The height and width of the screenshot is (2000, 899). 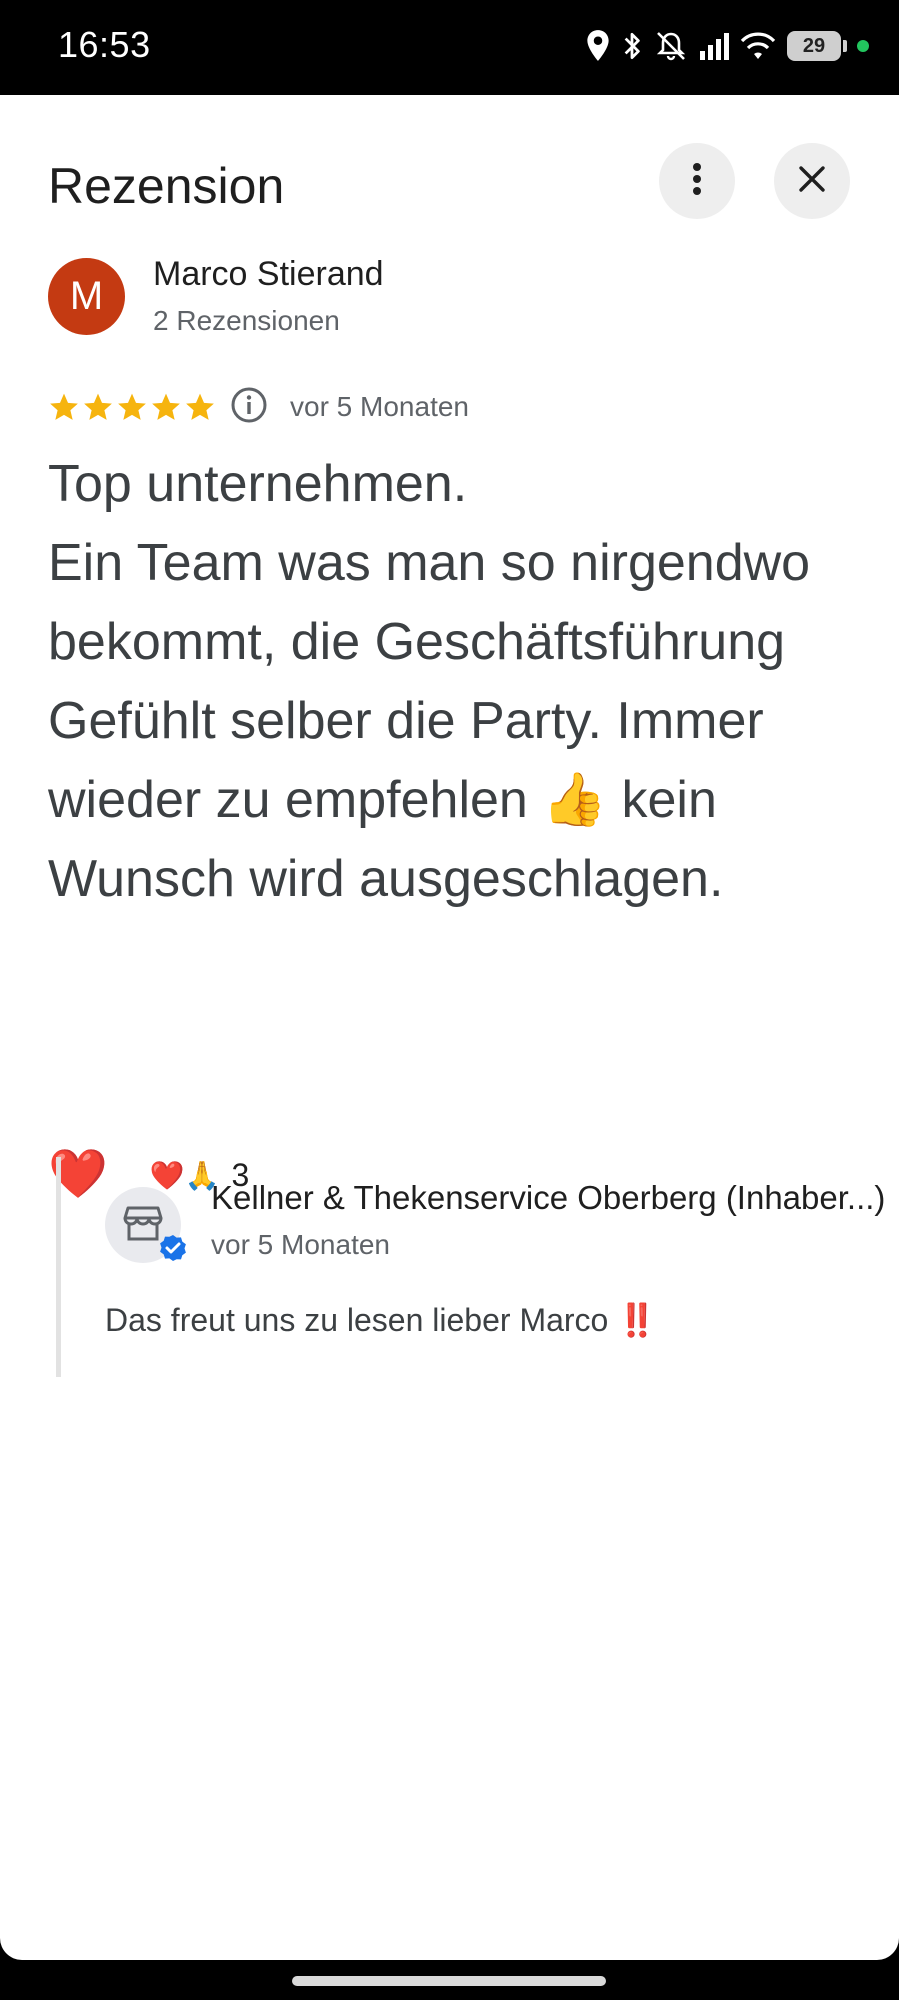 I want to click on rating-row: vor 5 Monaten, so click(x=258, y=407).